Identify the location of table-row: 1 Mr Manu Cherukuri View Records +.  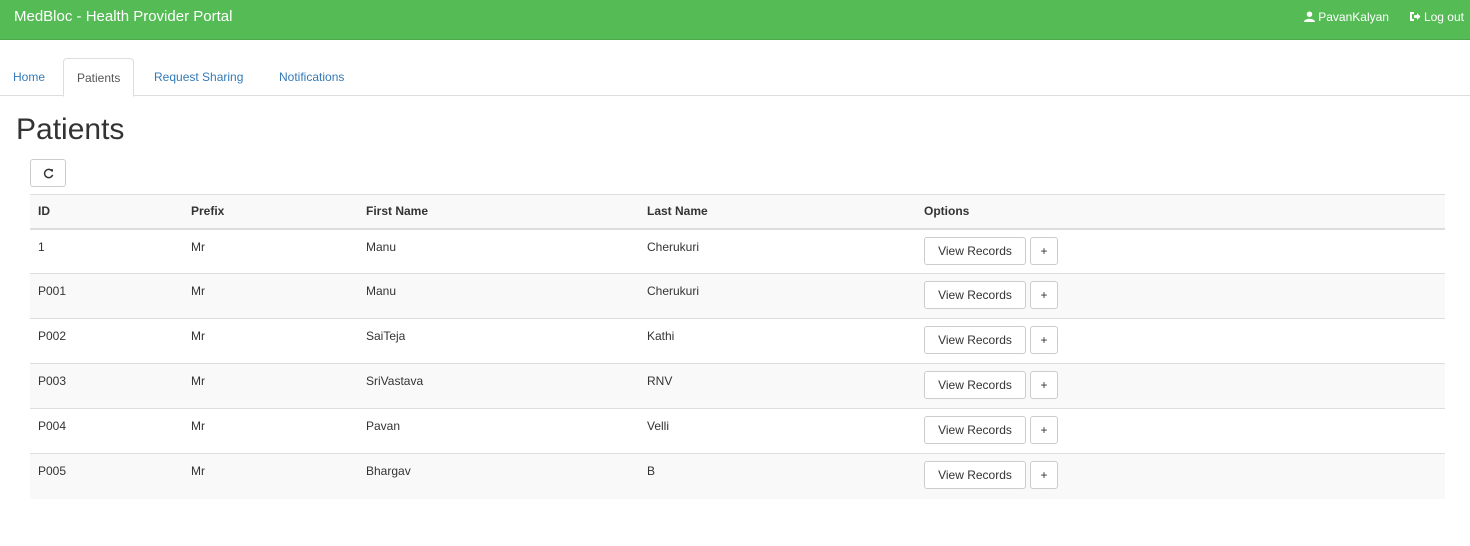
(737, 251).